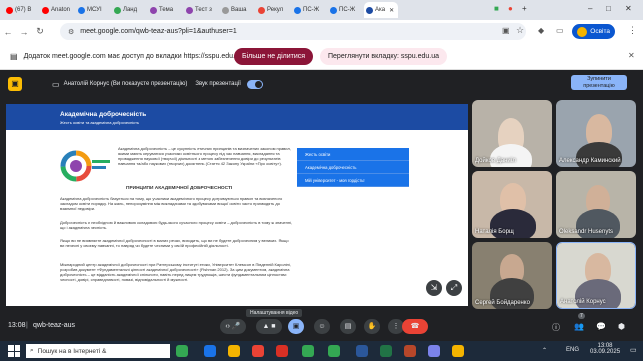 The width and height of the screenshot is (643, 361). I want to click on tab-label: Ланд, so click(130, 10).